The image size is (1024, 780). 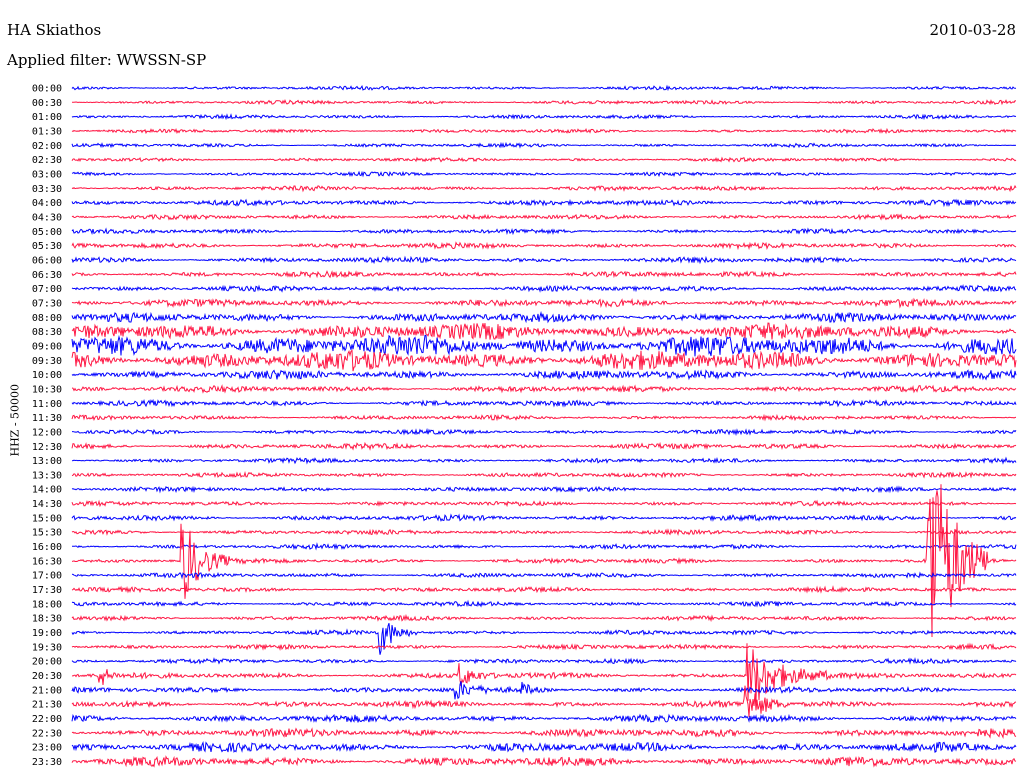 I want to click on row-time-label: 01:30, so click(x=47, y=131).